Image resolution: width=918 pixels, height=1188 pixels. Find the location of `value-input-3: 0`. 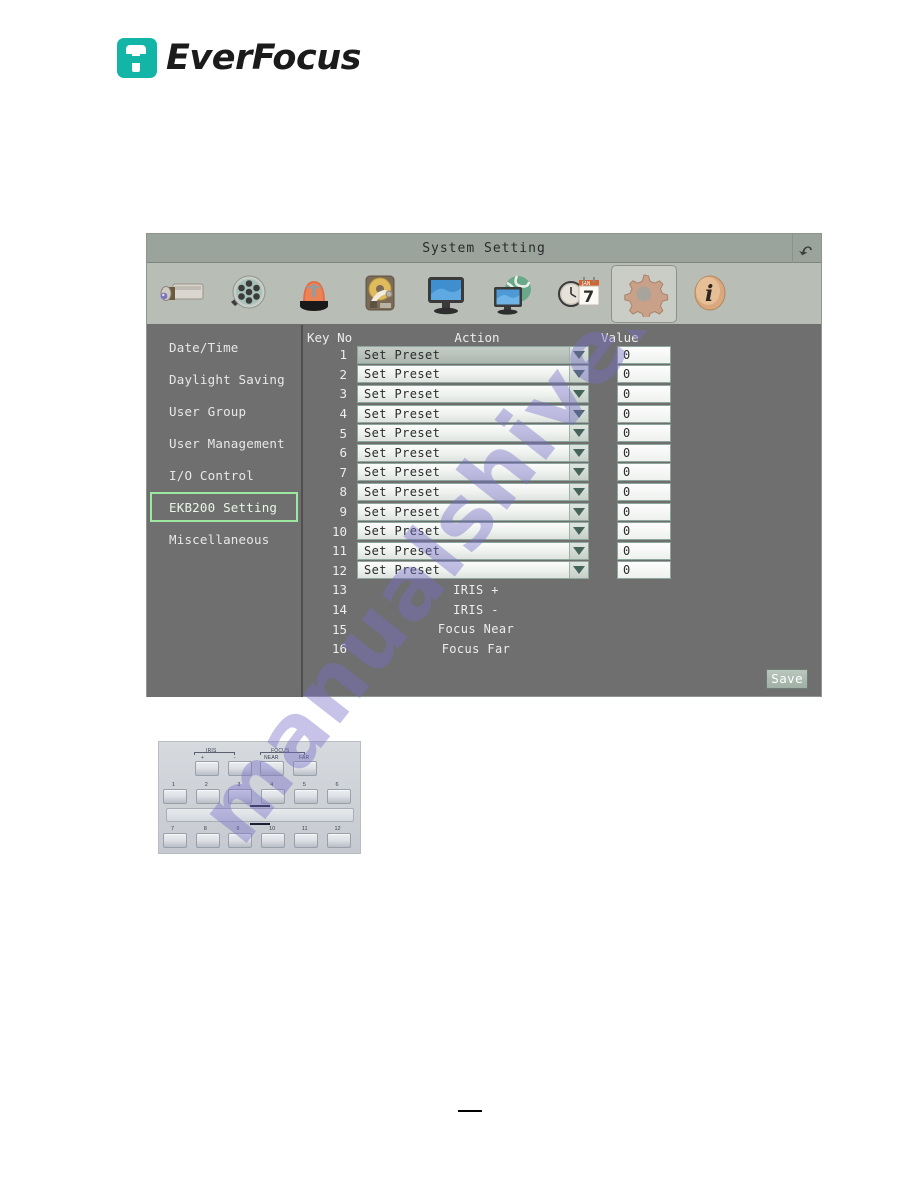

value-input-3: 0 is located at coordinates (644, 393).